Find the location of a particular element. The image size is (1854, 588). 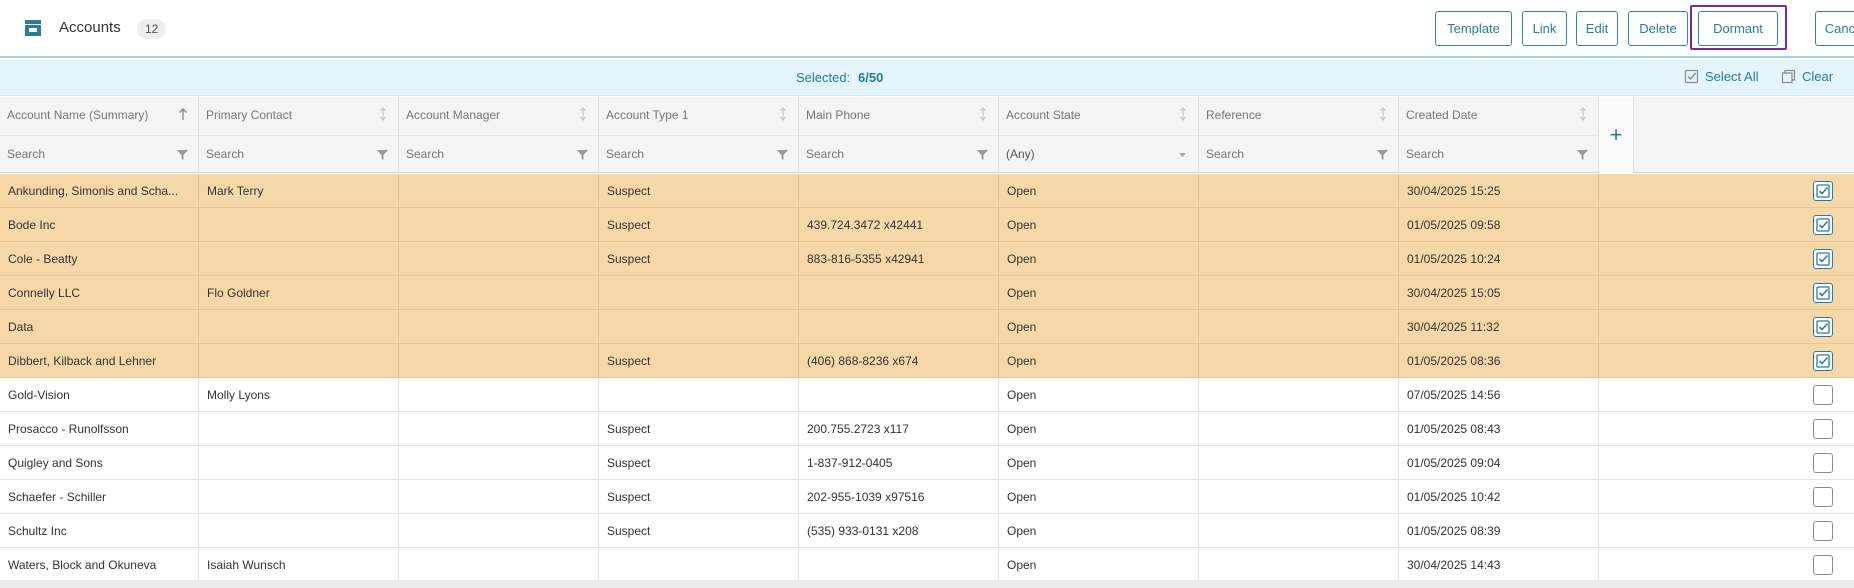

cell-created-date: 01/05/2025 08:36 is located at coordinates (1499, 361).